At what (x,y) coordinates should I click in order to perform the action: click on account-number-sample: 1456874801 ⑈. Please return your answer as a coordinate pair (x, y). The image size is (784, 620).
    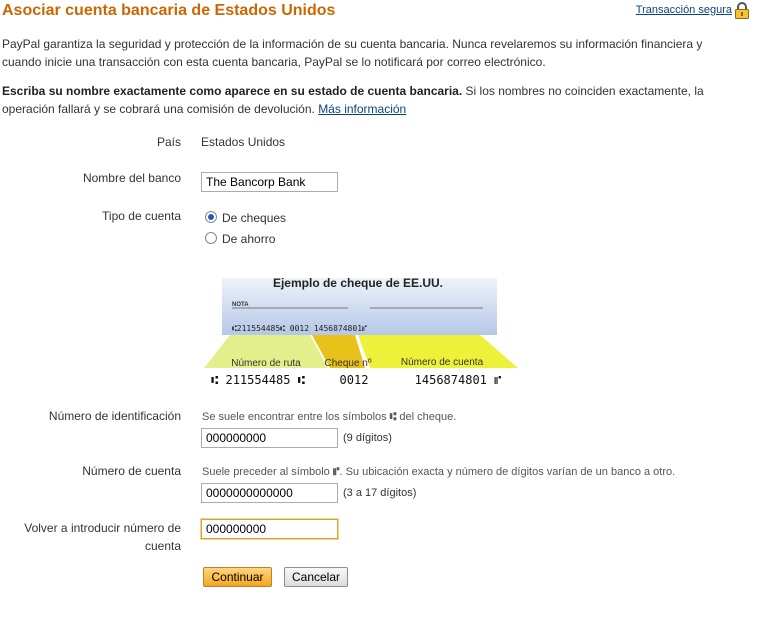
    Looking at the image, I should click on (458, 380).